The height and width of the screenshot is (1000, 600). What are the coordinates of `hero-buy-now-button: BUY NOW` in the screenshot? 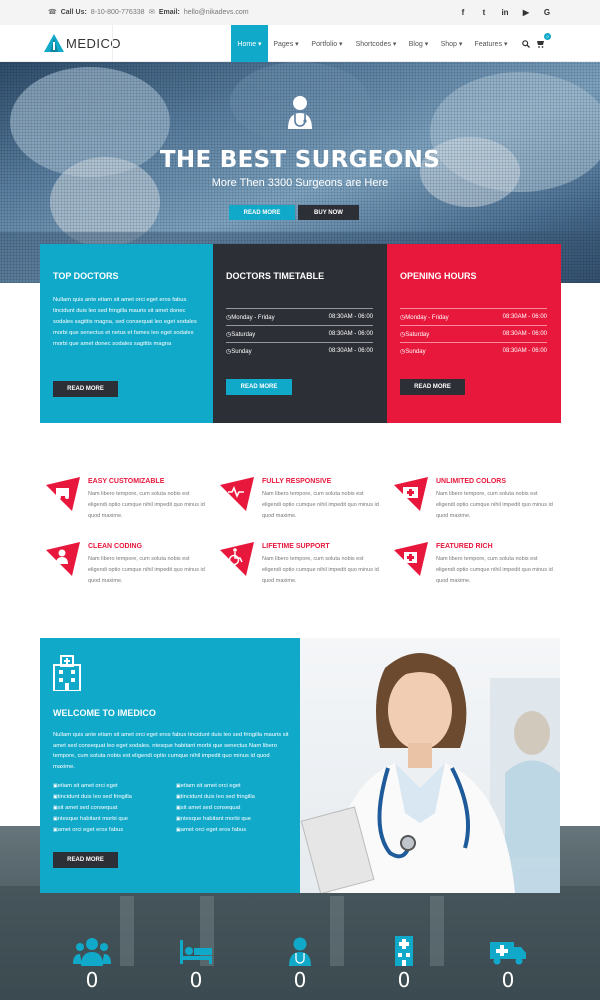 It's located at (328, 212).